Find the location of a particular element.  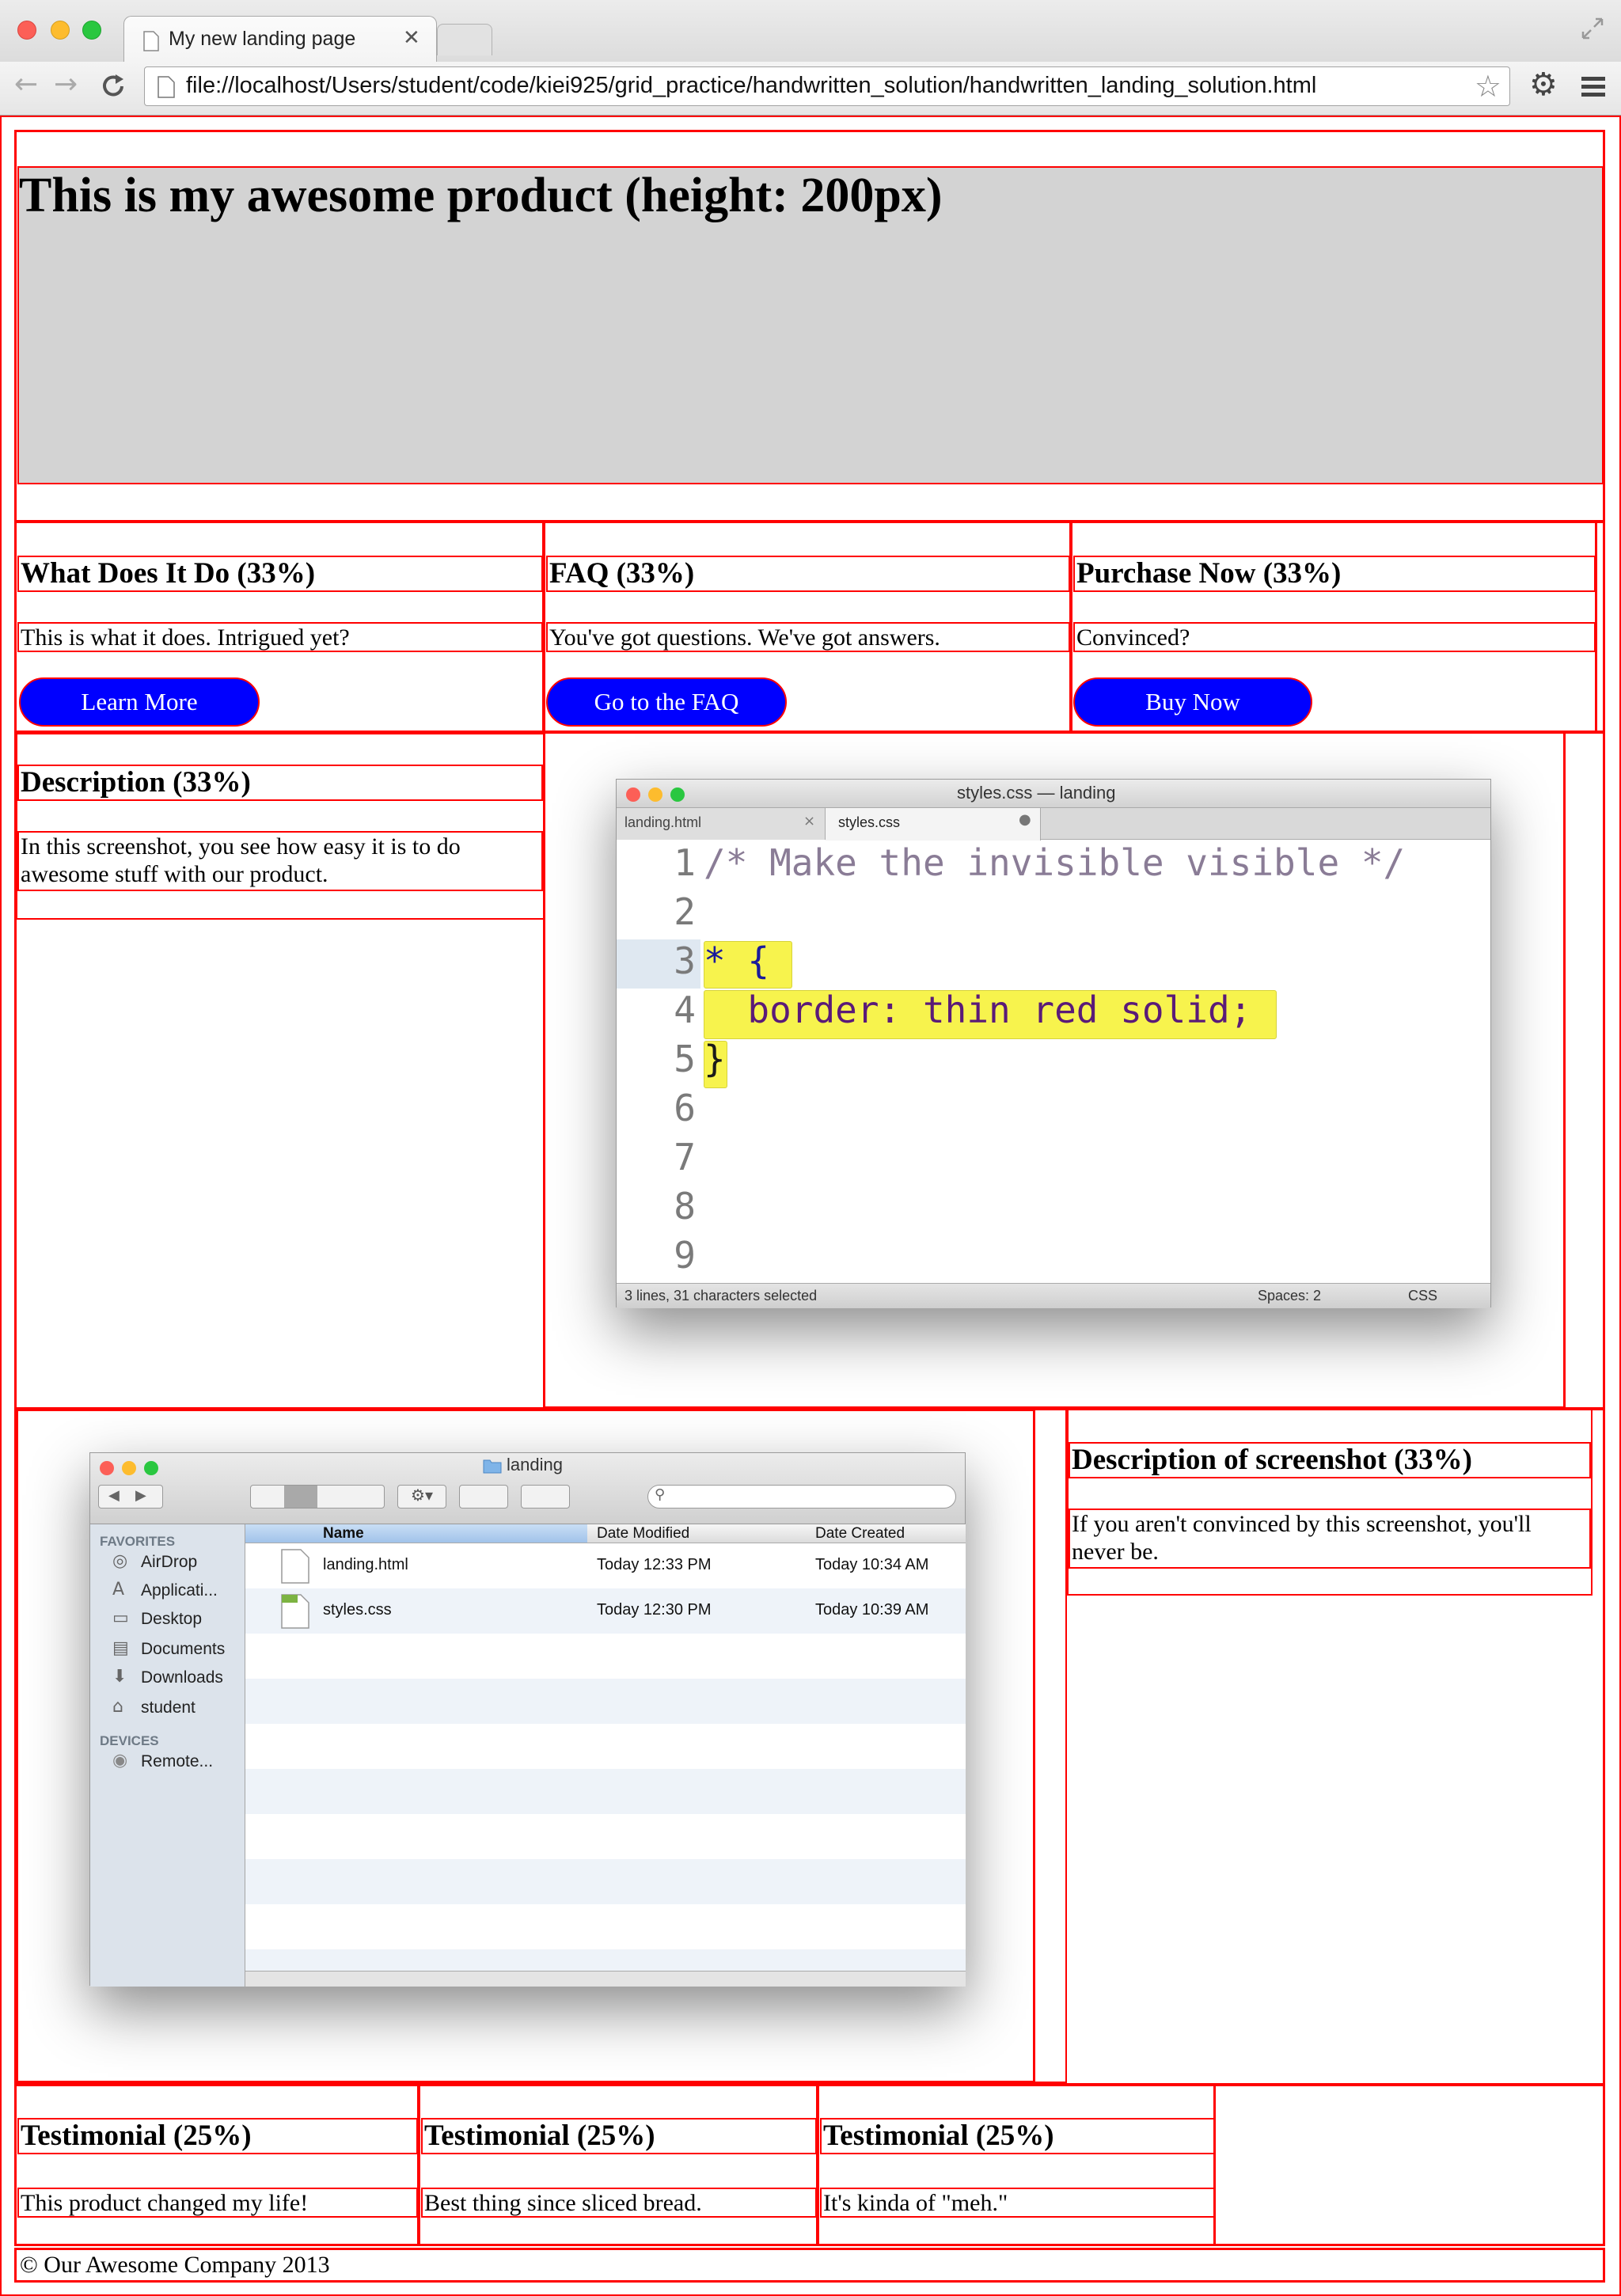

finder-window-title: landing is located at coordinates (535, 1464).